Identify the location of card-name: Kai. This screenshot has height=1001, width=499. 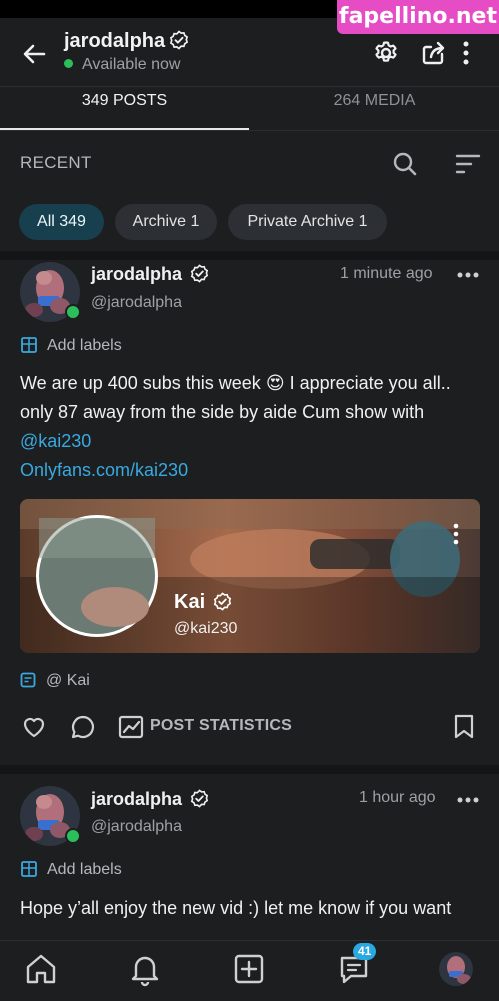
(203, 602).